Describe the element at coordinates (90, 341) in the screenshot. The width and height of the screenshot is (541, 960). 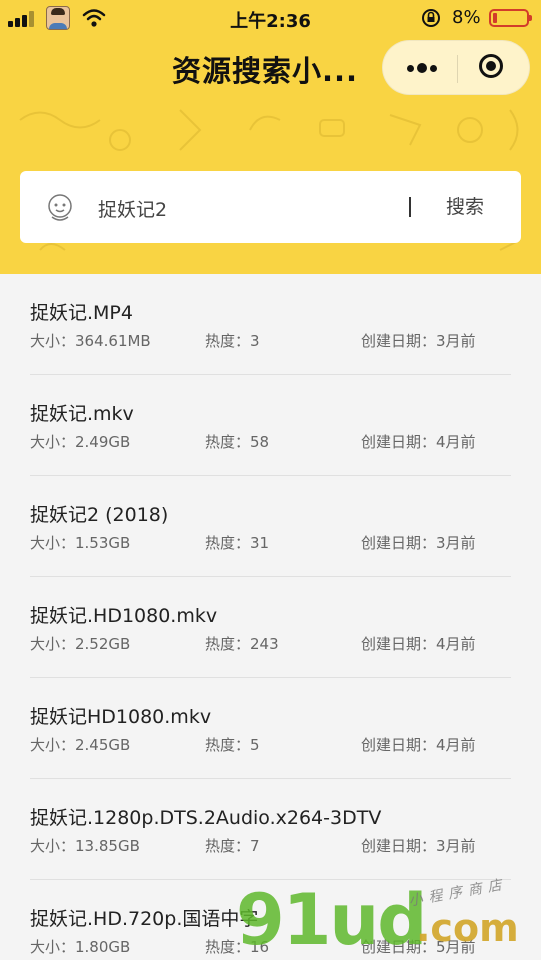
I see `result-size: 大小：364.61MB` at that location.